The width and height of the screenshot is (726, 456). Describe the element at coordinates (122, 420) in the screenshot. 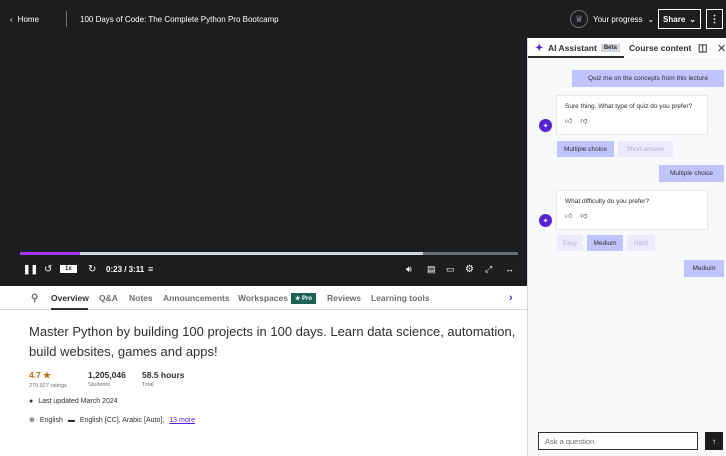

I see `captions-text: English [CC], Arabic [Auto],` at that location.